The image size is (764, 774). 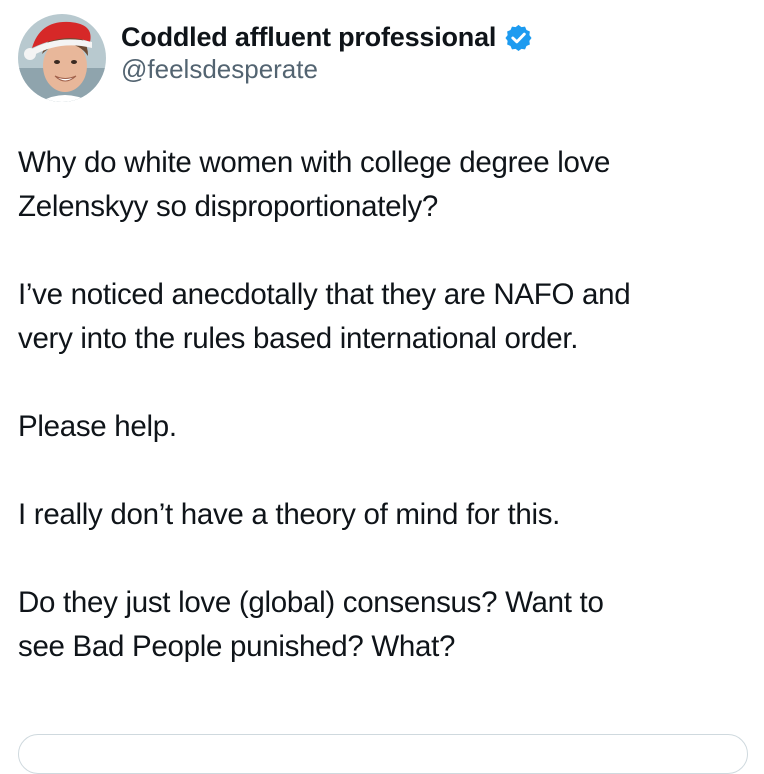 What do you see at coordinates (308, 37) in the screenshot?
I see `author-display-name: Coddled affluent professional` at bounding box center [308, 37].